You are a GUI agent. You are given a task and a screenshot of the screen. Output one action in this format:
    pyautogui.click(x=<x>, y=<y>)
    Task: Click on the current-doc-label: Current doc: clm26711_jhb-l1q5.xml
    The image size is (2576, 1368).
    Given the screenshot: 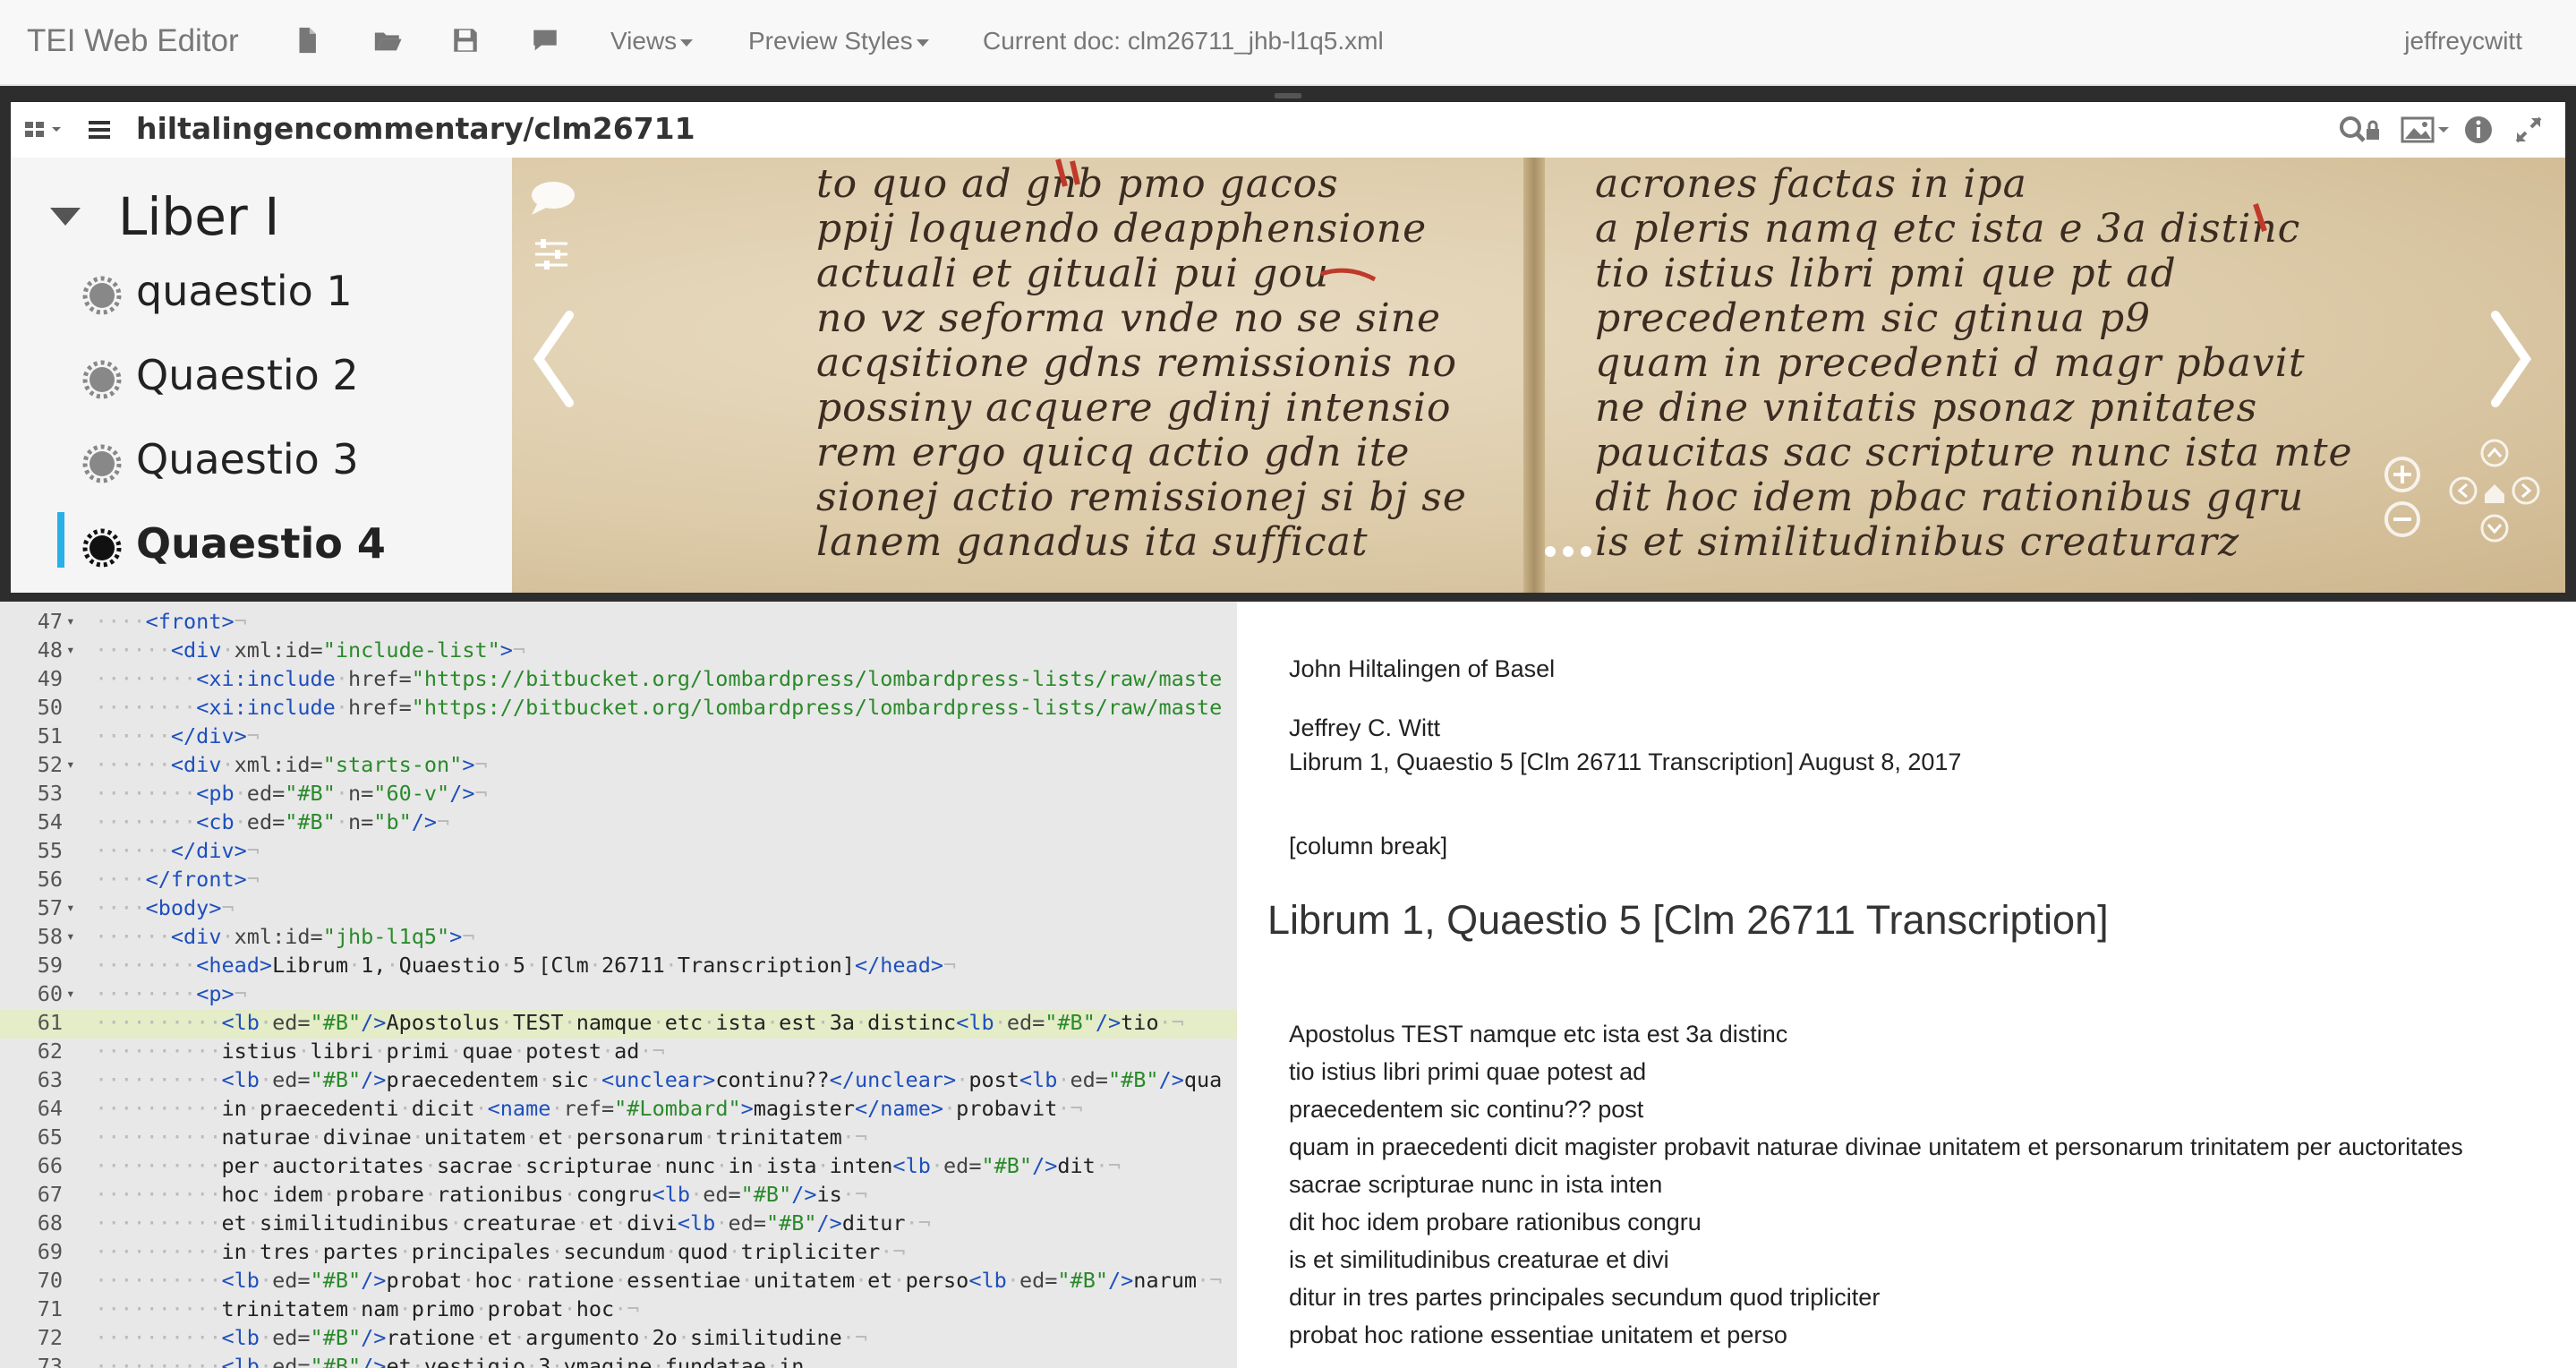 What is the action you would take?
    pyautogui.click(x=1183, y=41)
    